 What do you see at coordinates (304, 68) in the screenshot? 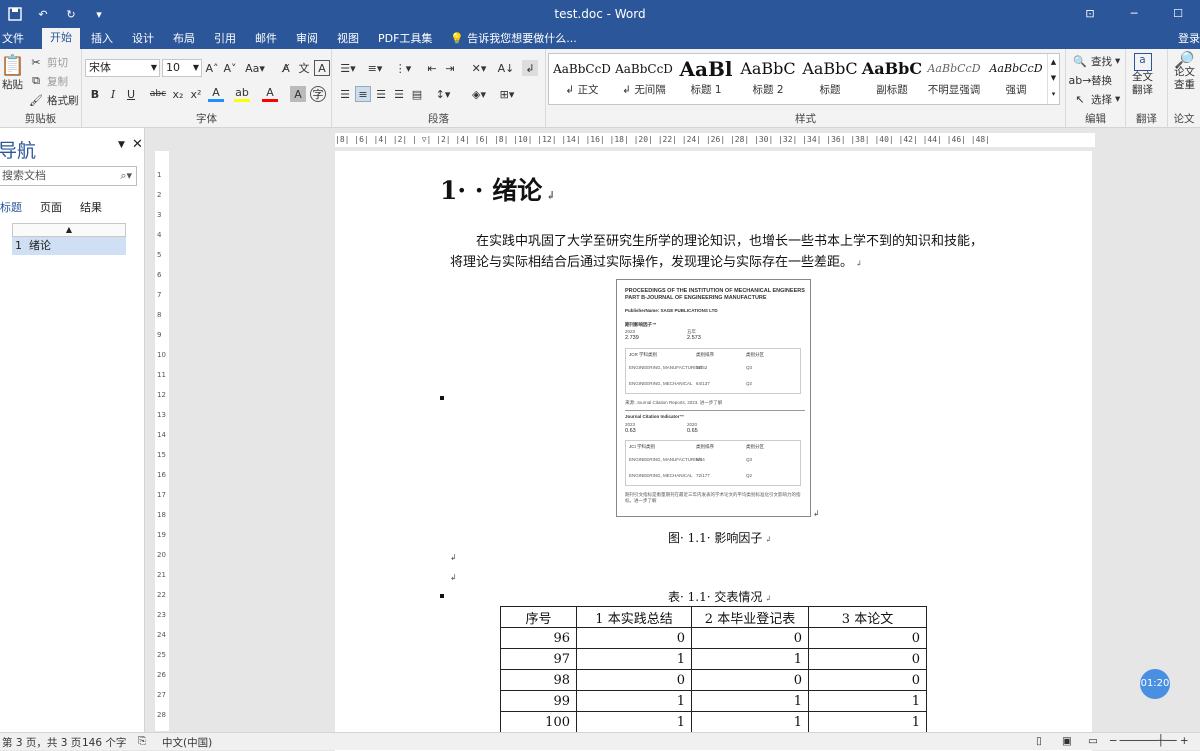
I see `phonetic-guide-icon: 文` at bounding box center [304, 68].